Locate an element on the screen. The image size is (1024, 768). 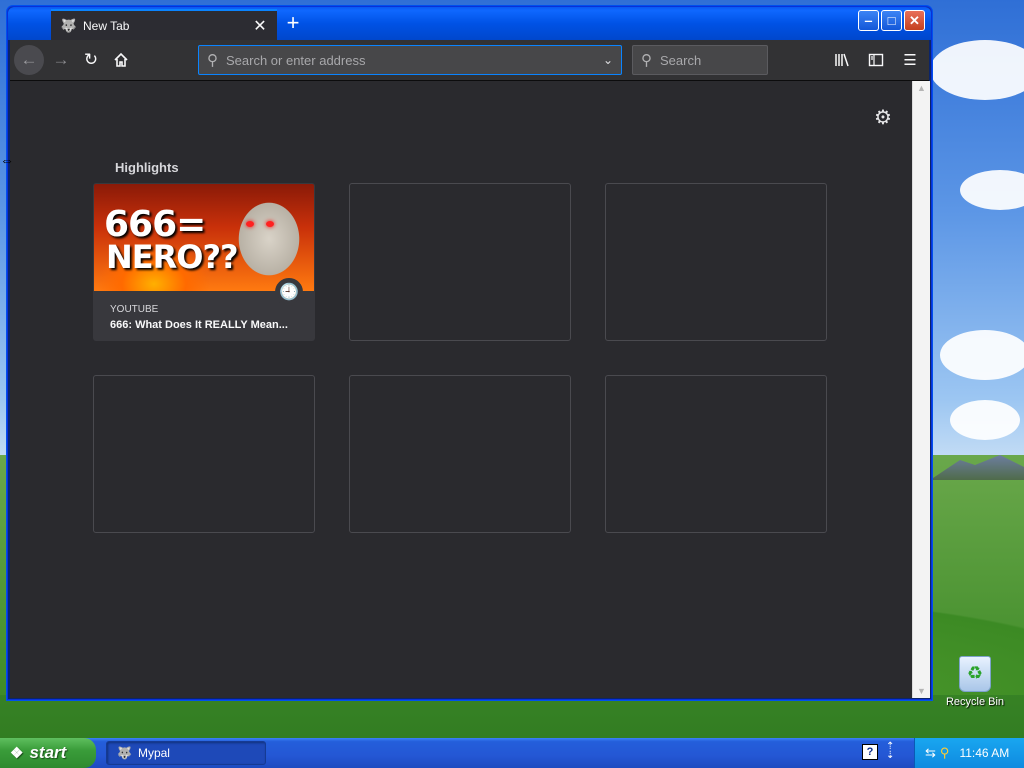
start-label: start is located at coordinates (48, 752).